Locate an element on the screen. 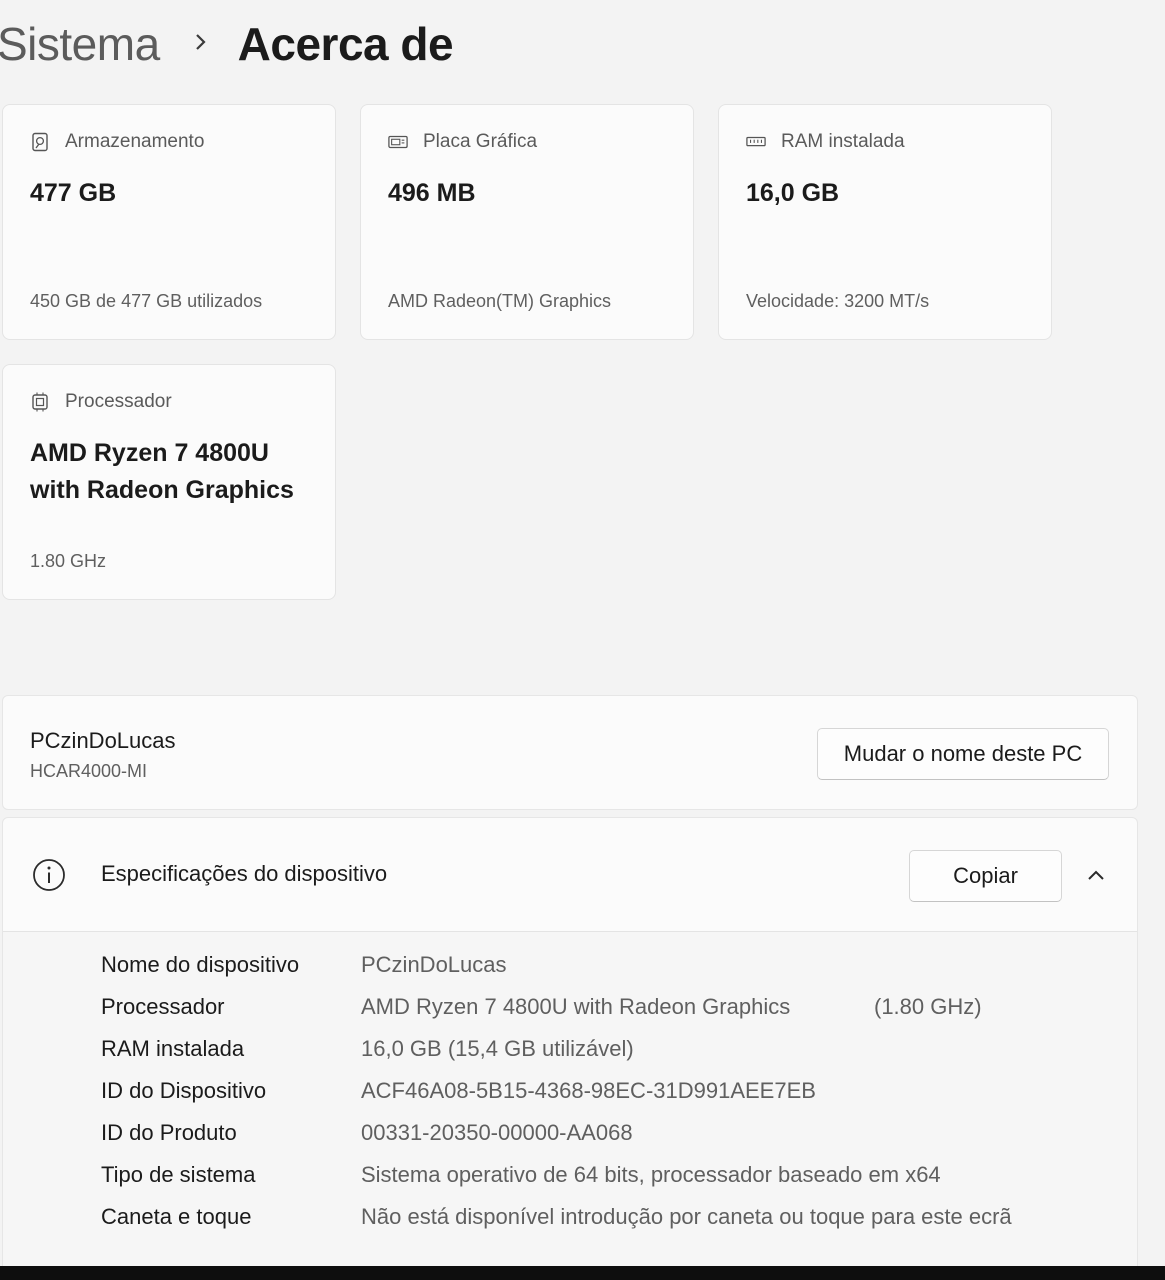 The image size is (1165, 1280). spec-value: ACF46A08-5B15-4368-98EC-31D991AEE7EB is located at coordinates (588, 1090).